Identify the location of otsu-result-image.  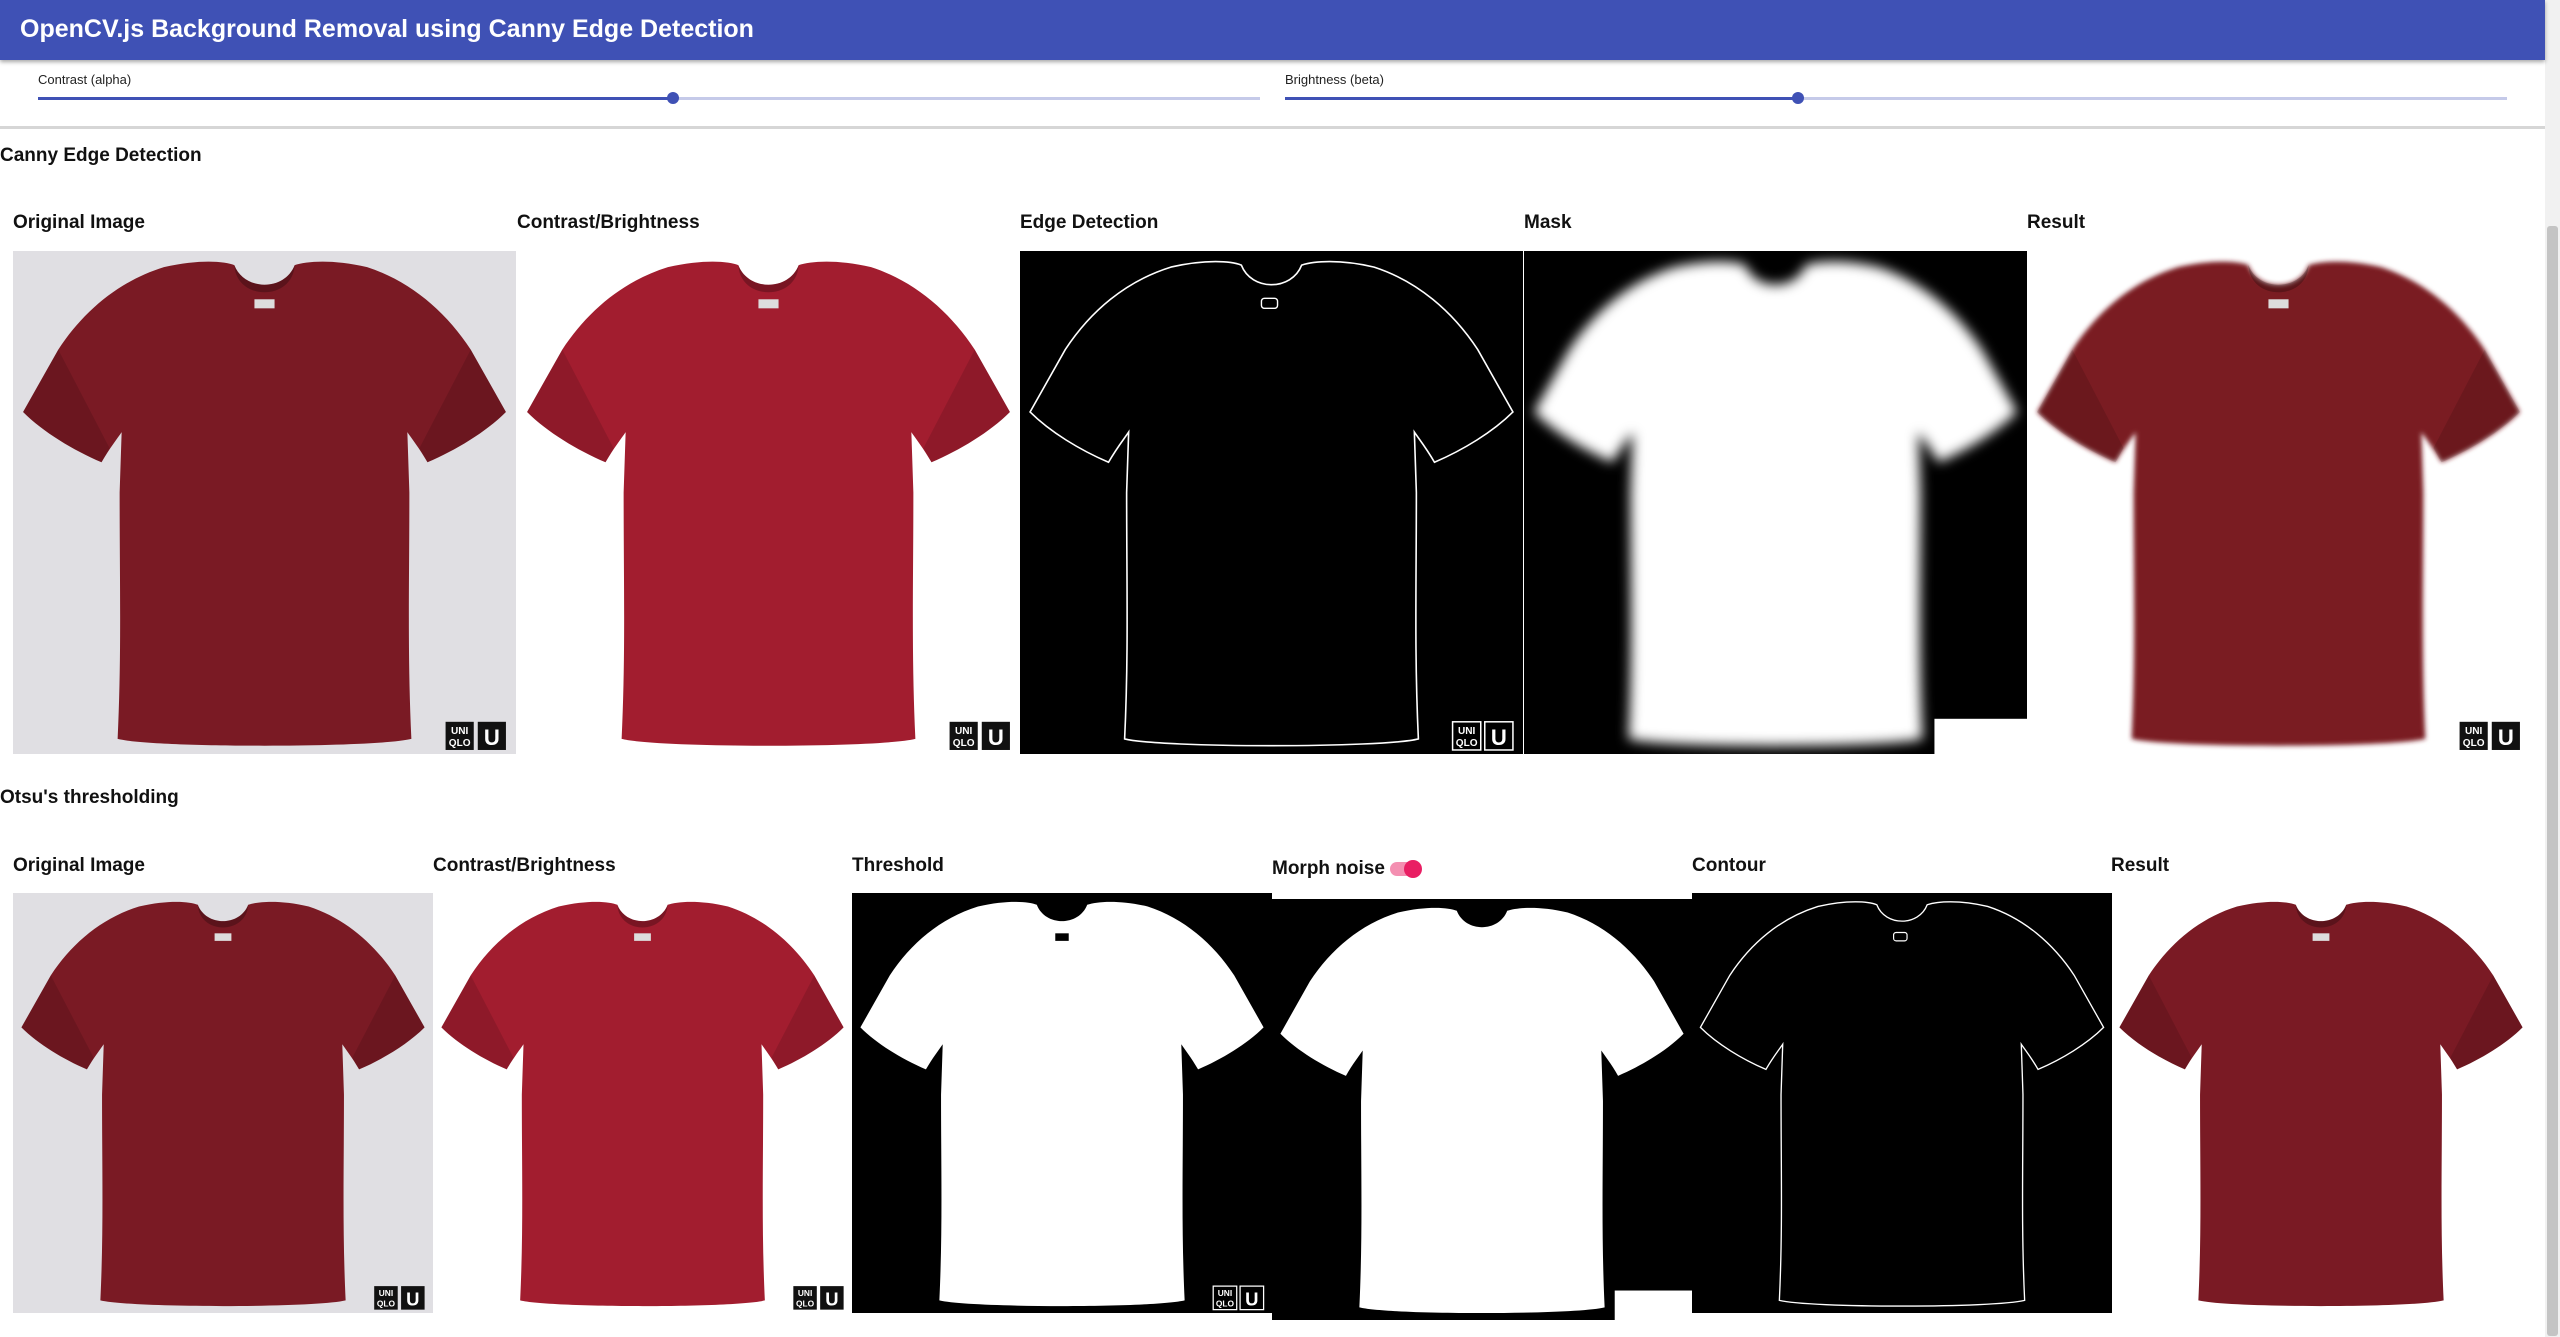
(2321, 1103).